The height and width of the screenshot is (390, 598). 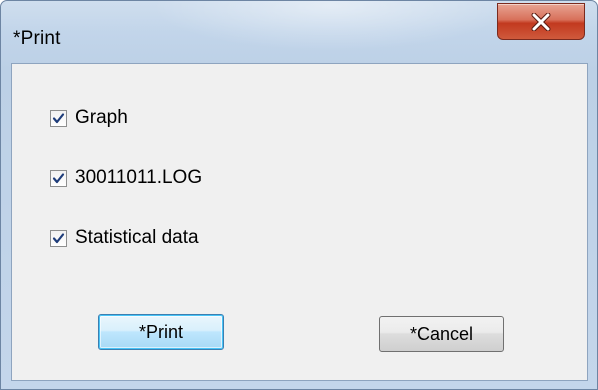 I want to click on log-file-checkbox, so click(x=58, y=178).